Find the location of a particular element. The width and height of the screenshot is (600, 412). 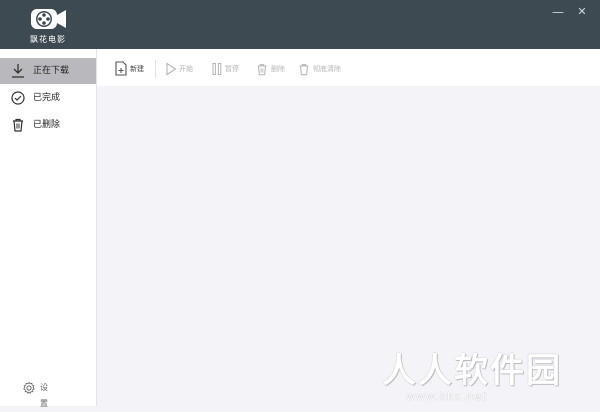

title-bar: 飘花电影 — ✕ is located at coordinates (300, 24).